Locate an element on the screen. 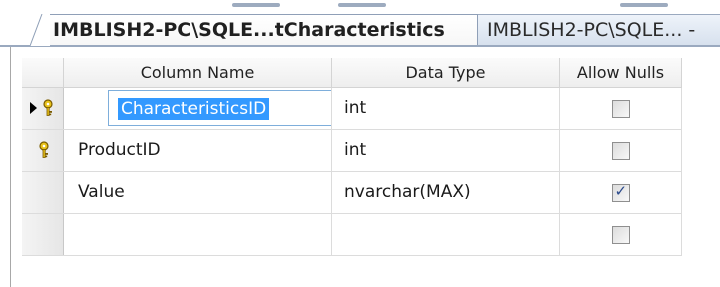 This screenshot has width=720, height=287. tab-other-table: IMBLISH2-PC\SQLE... - is located at coordinates (598, 29).